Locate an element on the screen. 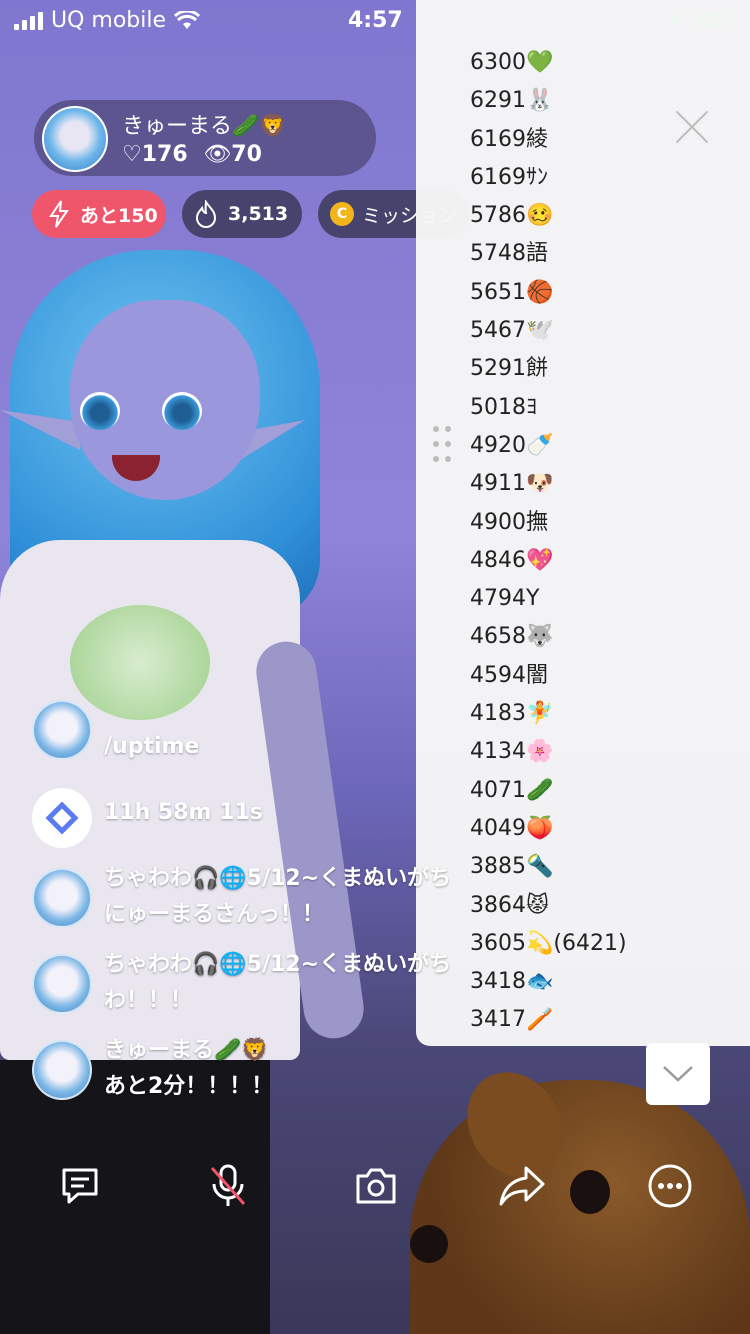  wifi-icon is located at coordinates (187, 19).